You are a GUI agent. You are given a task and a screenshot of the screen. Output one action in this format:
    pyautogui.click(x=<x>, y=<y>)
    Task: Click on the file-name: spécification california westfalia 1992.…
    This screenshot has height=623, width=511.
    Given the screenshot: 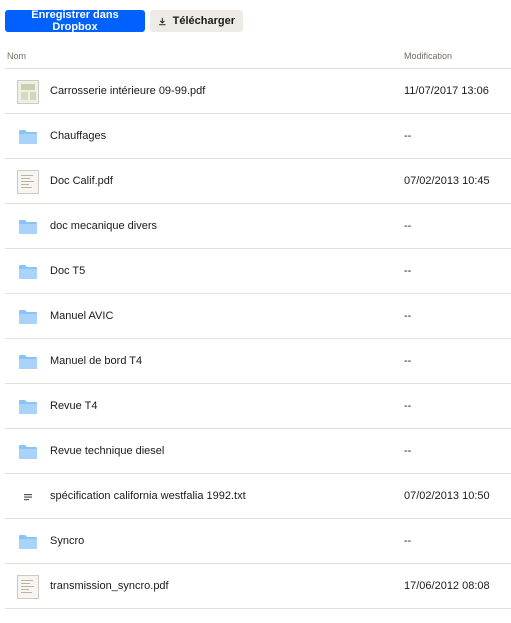 What is the action you would take?
    pyautogui.click(x=148, y=496)
    